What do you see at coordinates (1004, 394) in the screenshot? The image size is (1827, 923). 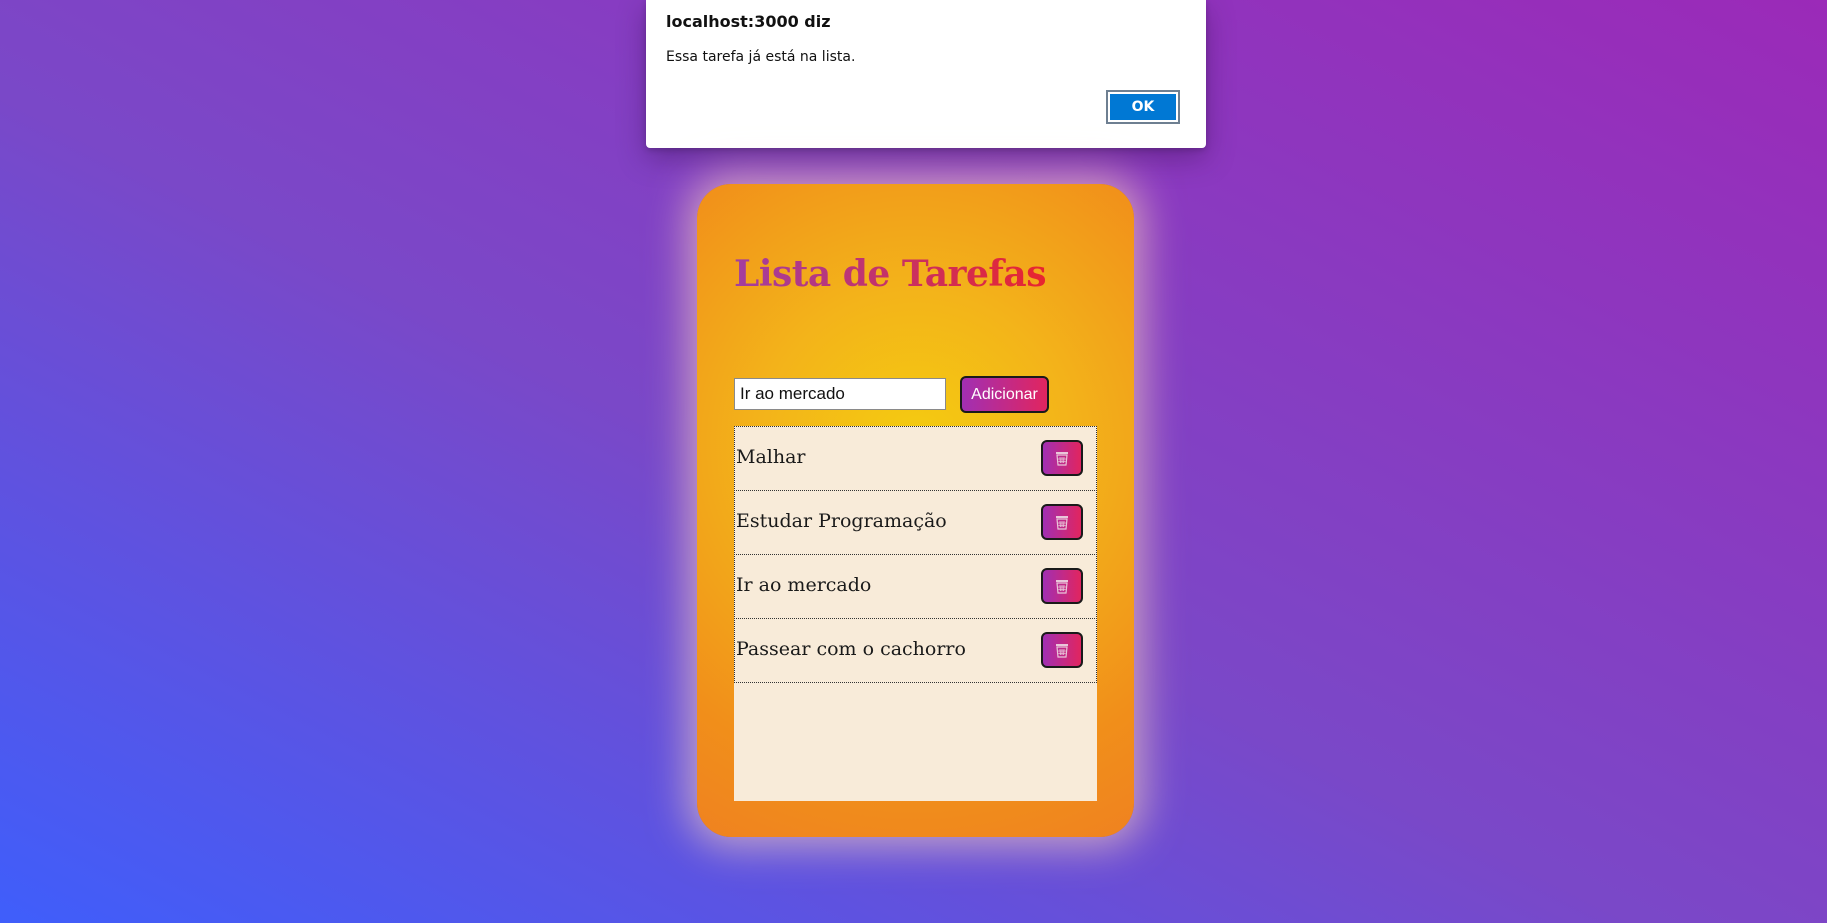 I see `add-task-button: Adicionar` at bounding box center [1004, 394].